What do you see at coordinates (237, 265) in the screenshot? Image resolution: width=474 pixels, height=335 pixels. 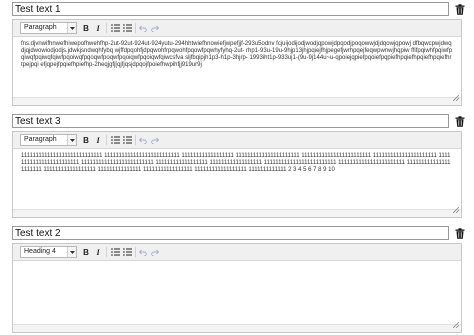 I see `editor-content` at bounding box center [237, 265].